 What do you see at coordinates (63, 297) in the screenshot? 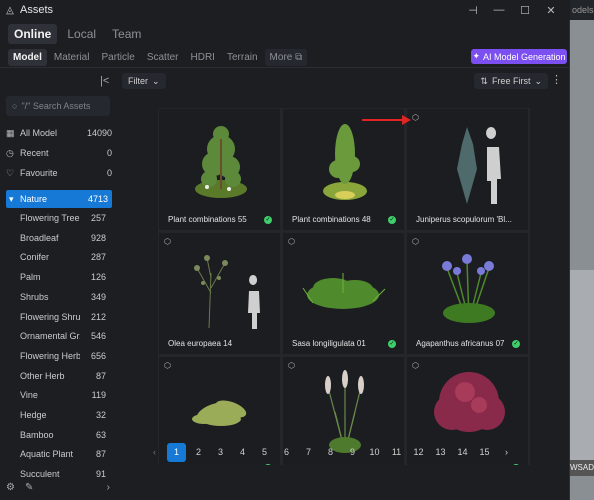
I see `subcategory-item: Shrubs 349` at bounding box center [63, 297].